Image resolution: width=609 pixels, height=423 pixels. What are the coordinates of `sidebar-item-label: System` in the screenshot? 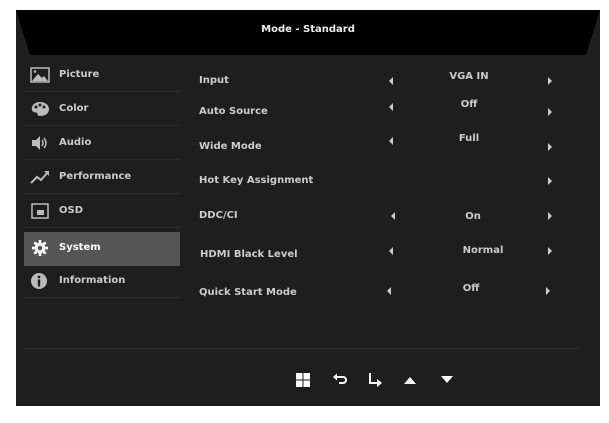 It's located at (80, 247).